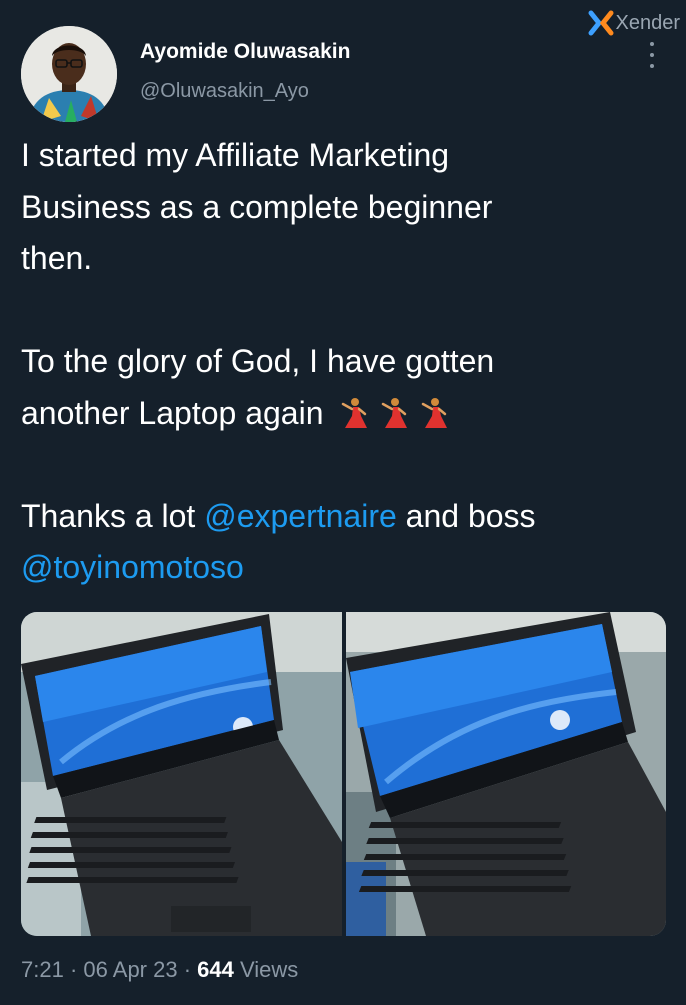  What do you see at coordinates (269, 969) in the screenshot?
I see `views-label: Views` at bounding box center [269, 969].